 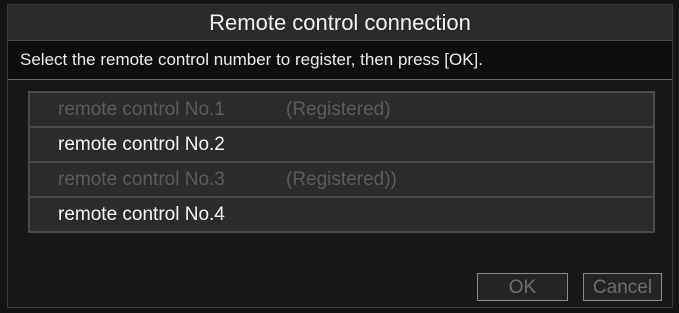 I want to click on cancel-button: Cancel, so click(x=622, y=287).